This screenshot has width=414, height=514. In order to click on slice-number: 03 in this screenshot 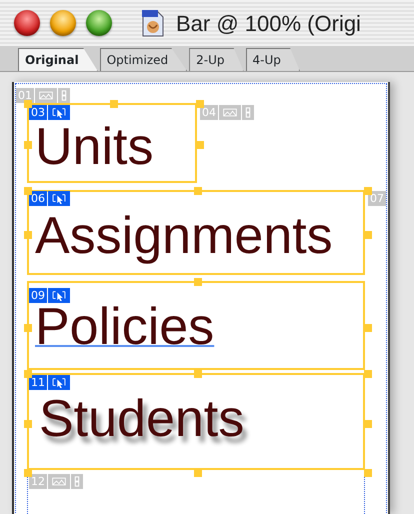, I will do `click(38, 112)`.